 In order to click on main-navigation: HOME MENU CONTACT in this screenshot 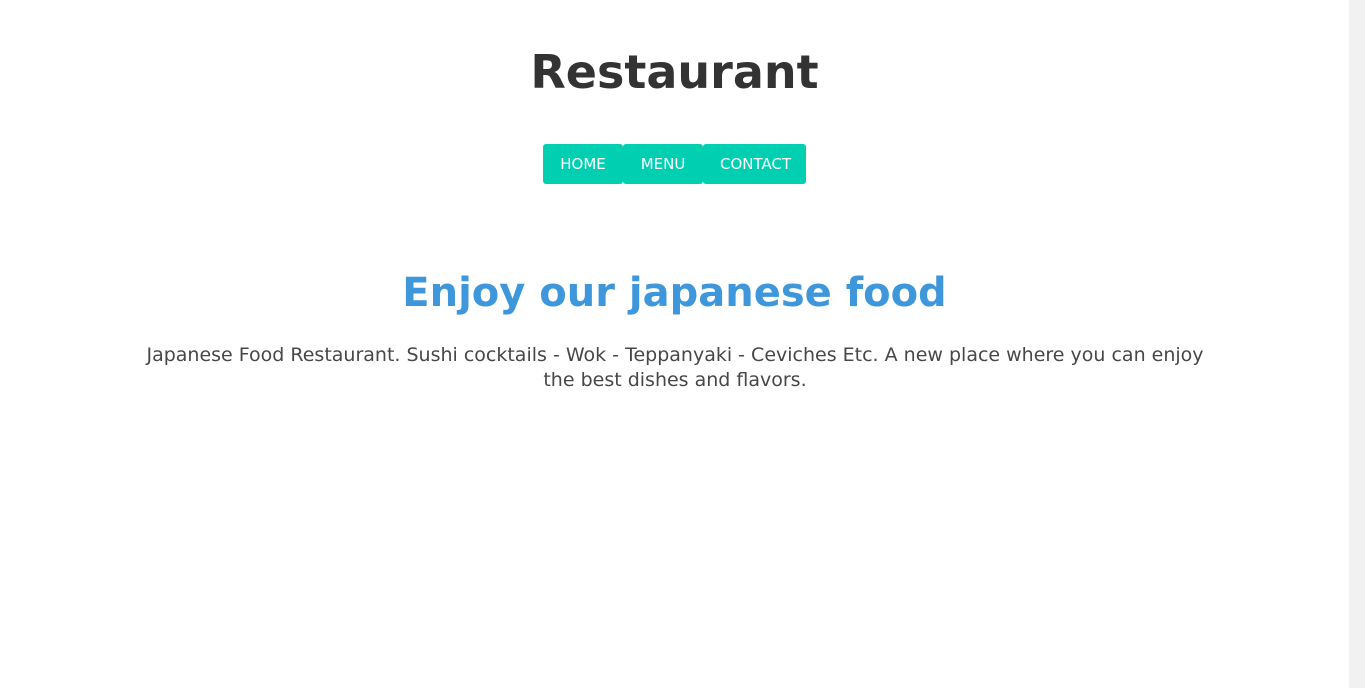, I will do `click(674, 164)`.